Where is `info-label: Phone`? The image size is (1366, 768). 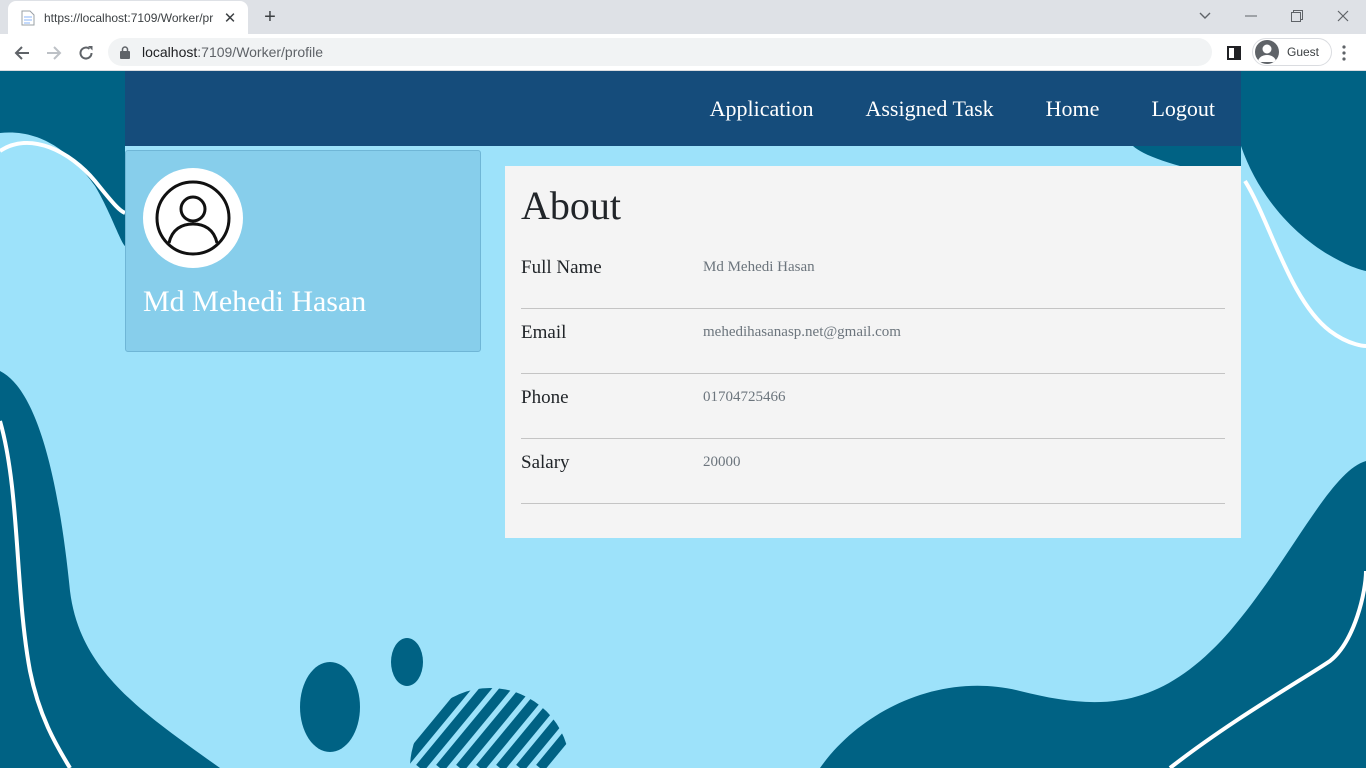 info-label: Phone is located at coordinates (545, 397).